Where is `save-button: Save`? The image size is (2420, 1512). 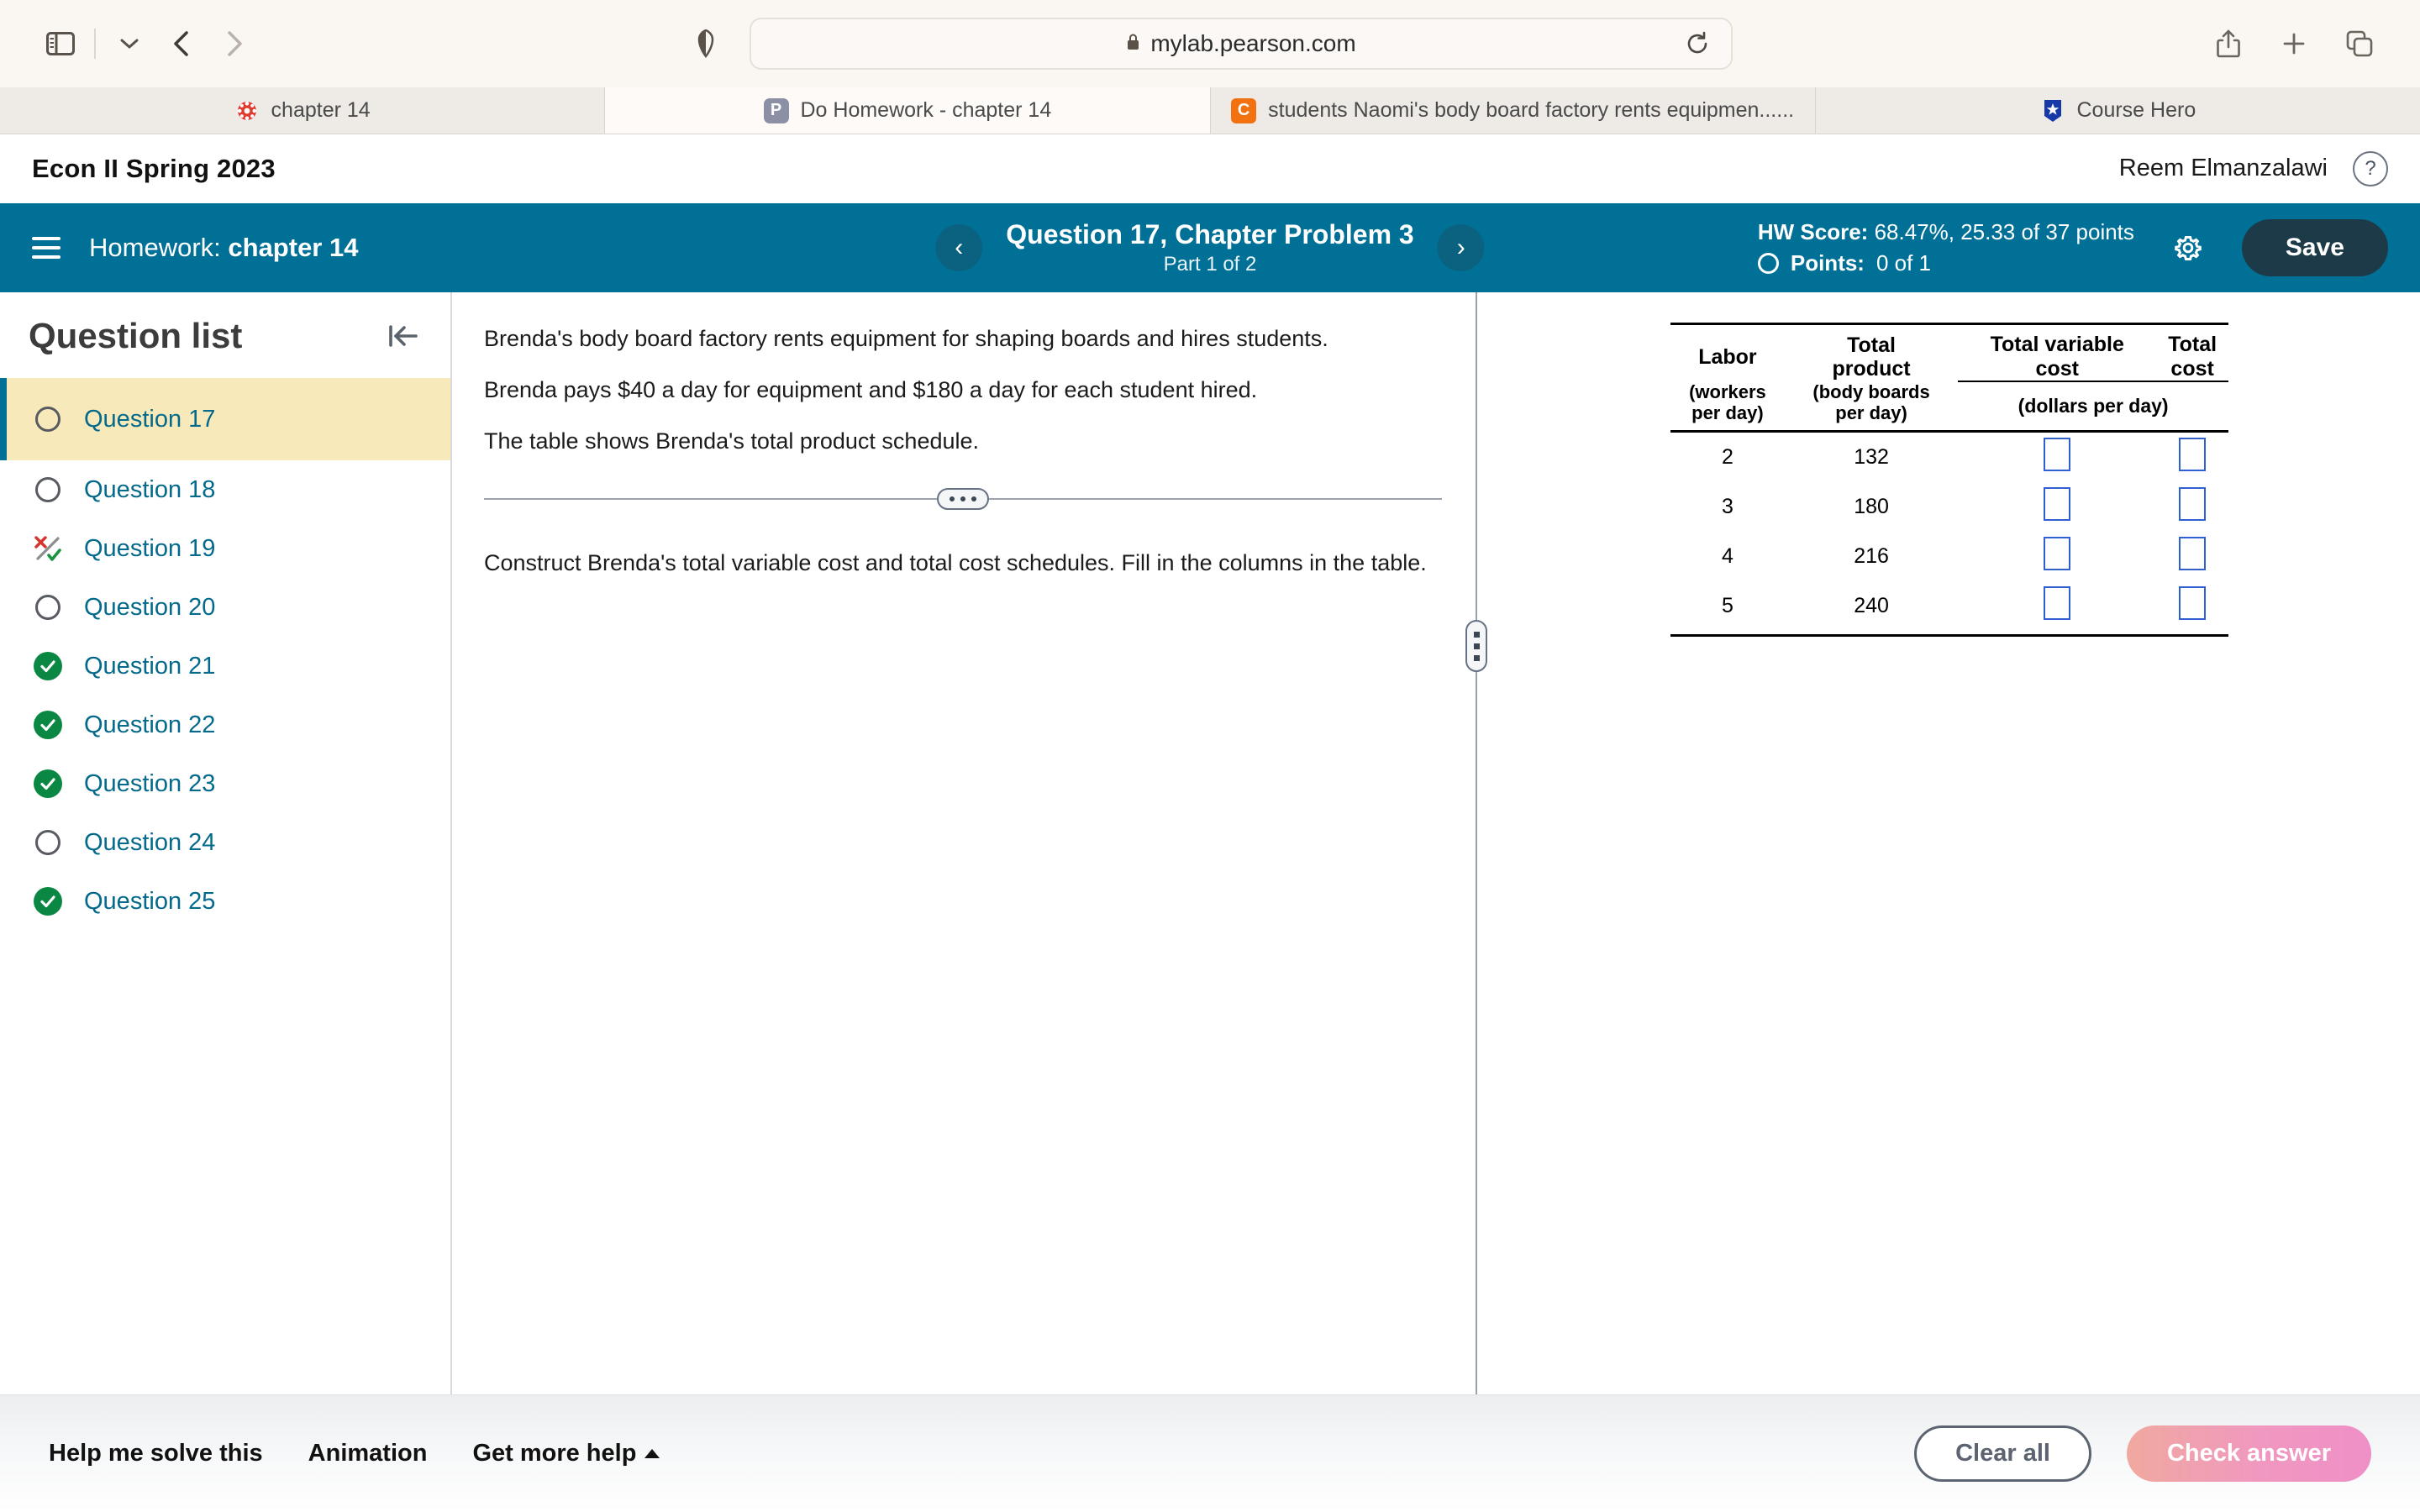 save-button: Save is located at coordinates (2314, 247).